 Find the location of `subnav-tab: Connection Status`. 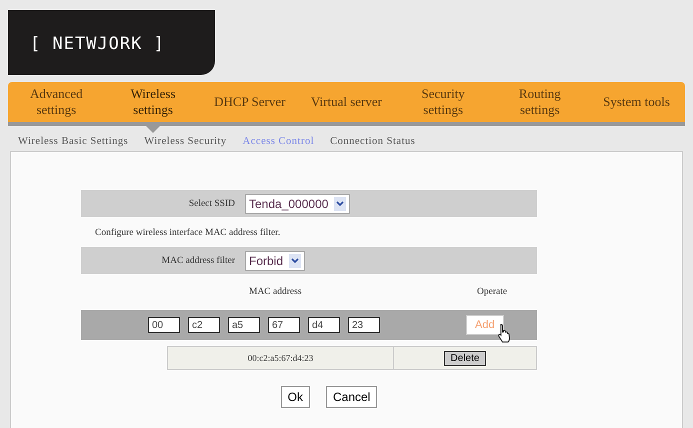

subnav-tab: Connection Status is located at coordinates (373, 141).